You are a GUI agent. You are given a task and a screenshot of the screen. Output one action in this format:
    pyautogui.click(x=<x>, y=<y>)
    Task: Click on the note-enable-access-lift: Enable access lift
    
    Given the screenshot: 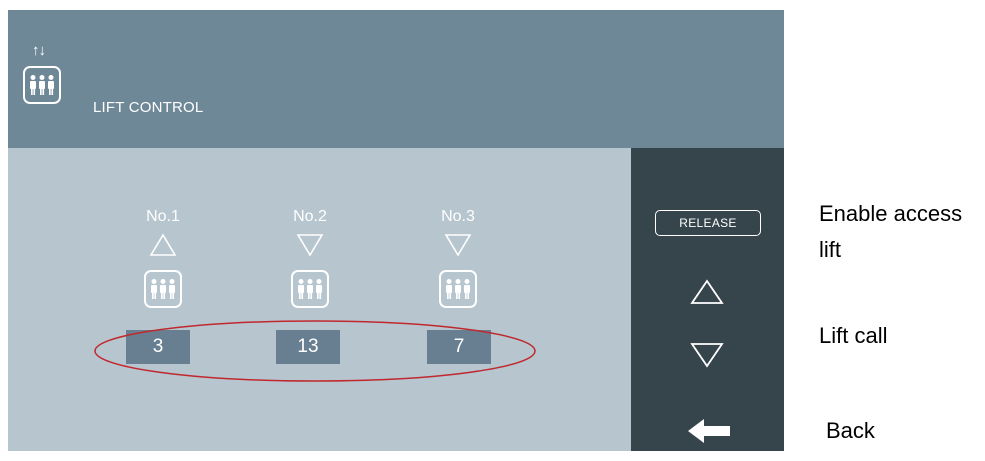 What is the action you would take?
    pyautogui.click(x=891, y=231)
    